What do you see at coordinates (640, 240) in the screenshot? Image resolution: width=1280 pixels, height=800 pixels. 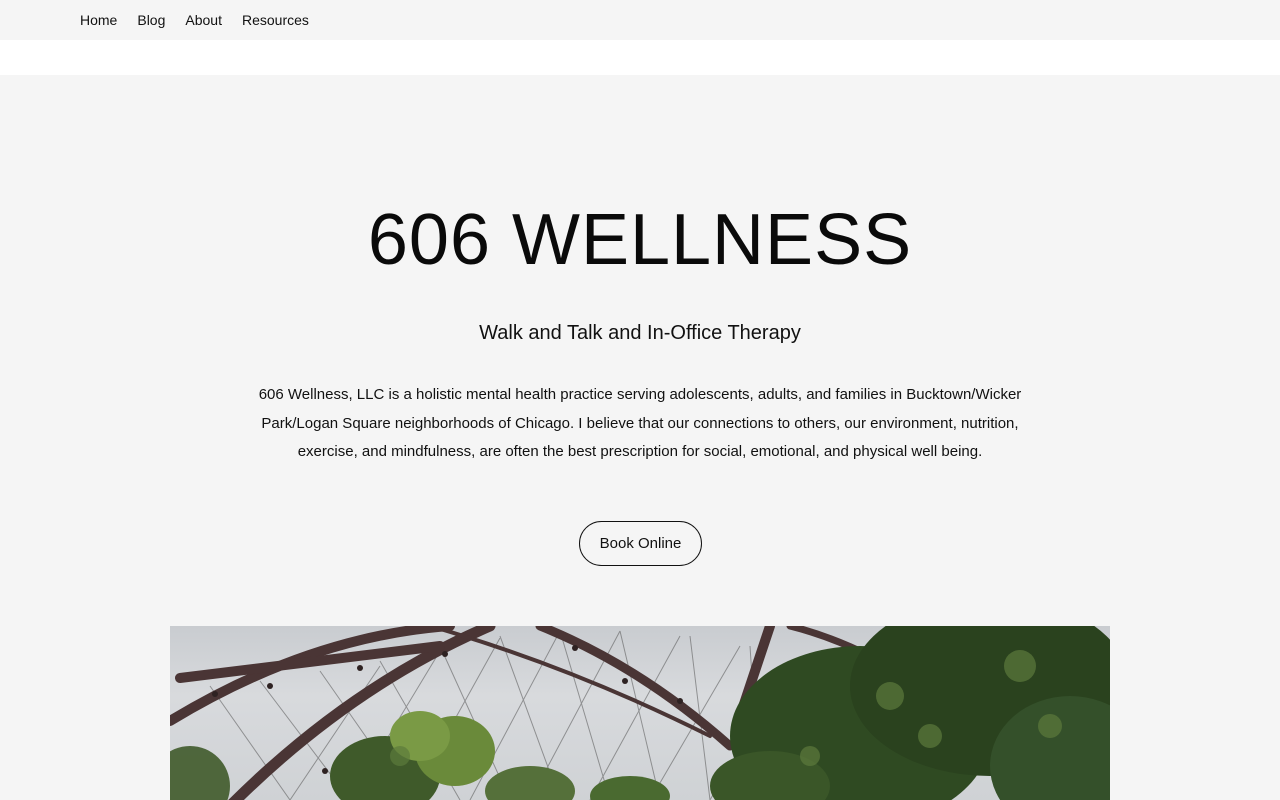 I see `site-title: 606 WELLNESS` at bounding box center [640, 240].